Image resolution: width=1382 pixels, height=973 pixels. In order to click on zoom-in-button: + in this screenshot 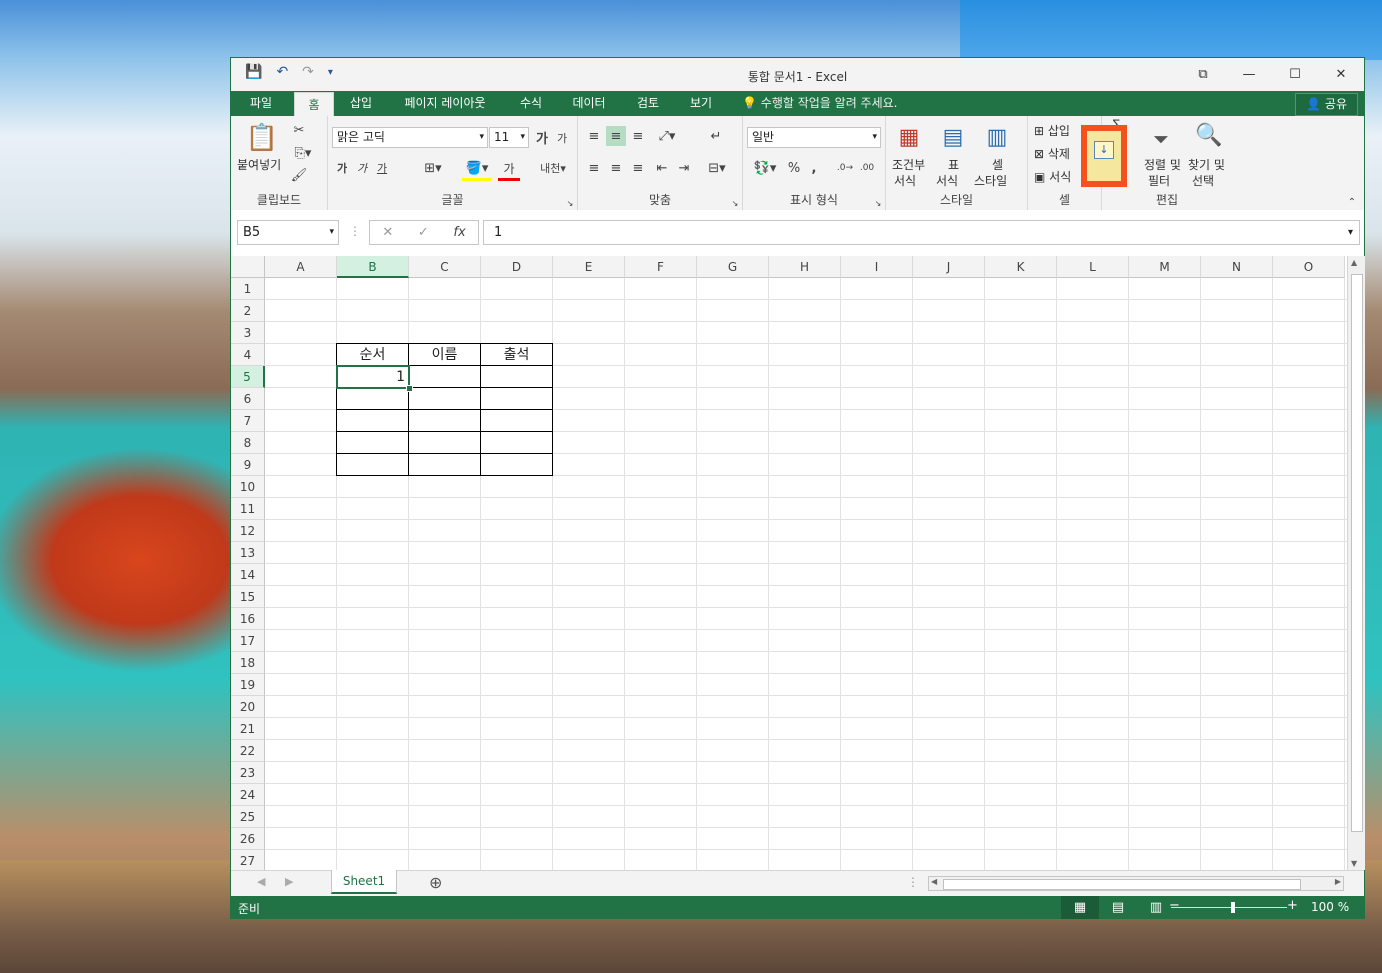, I will do `click(1292, 905)`.